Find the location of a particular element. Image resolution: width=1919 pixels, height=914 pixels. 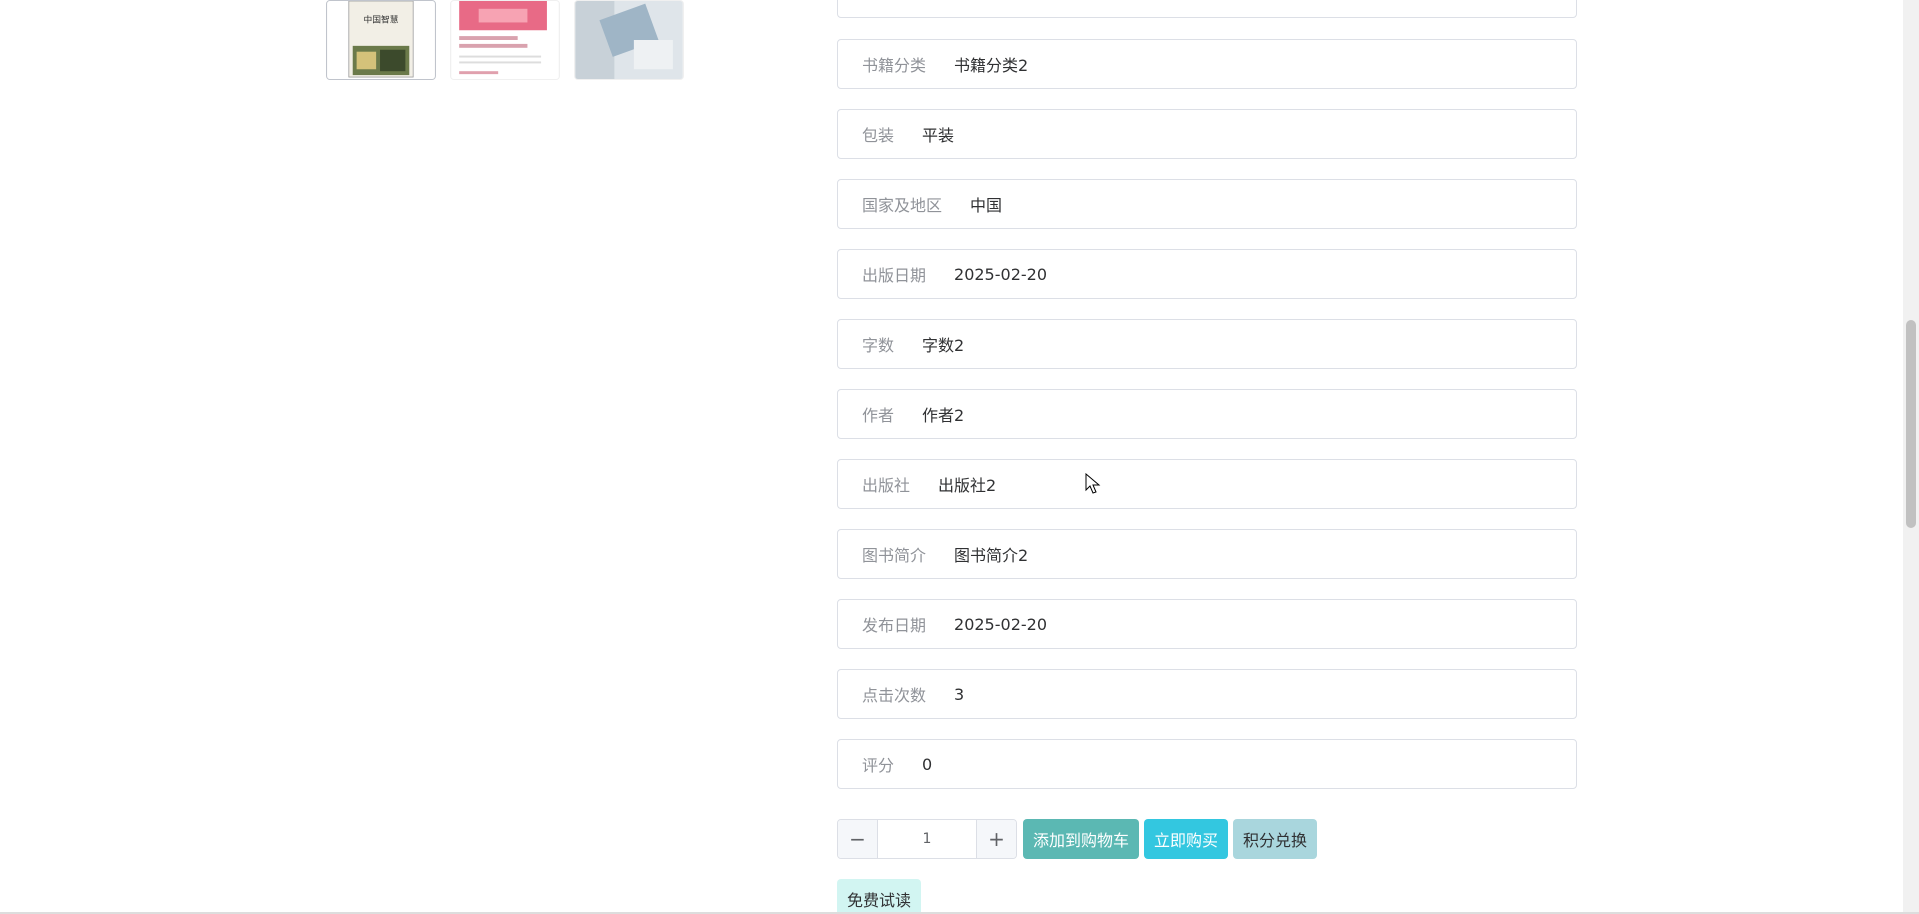

field-label: 评分 is located at coordinates (878, 765).